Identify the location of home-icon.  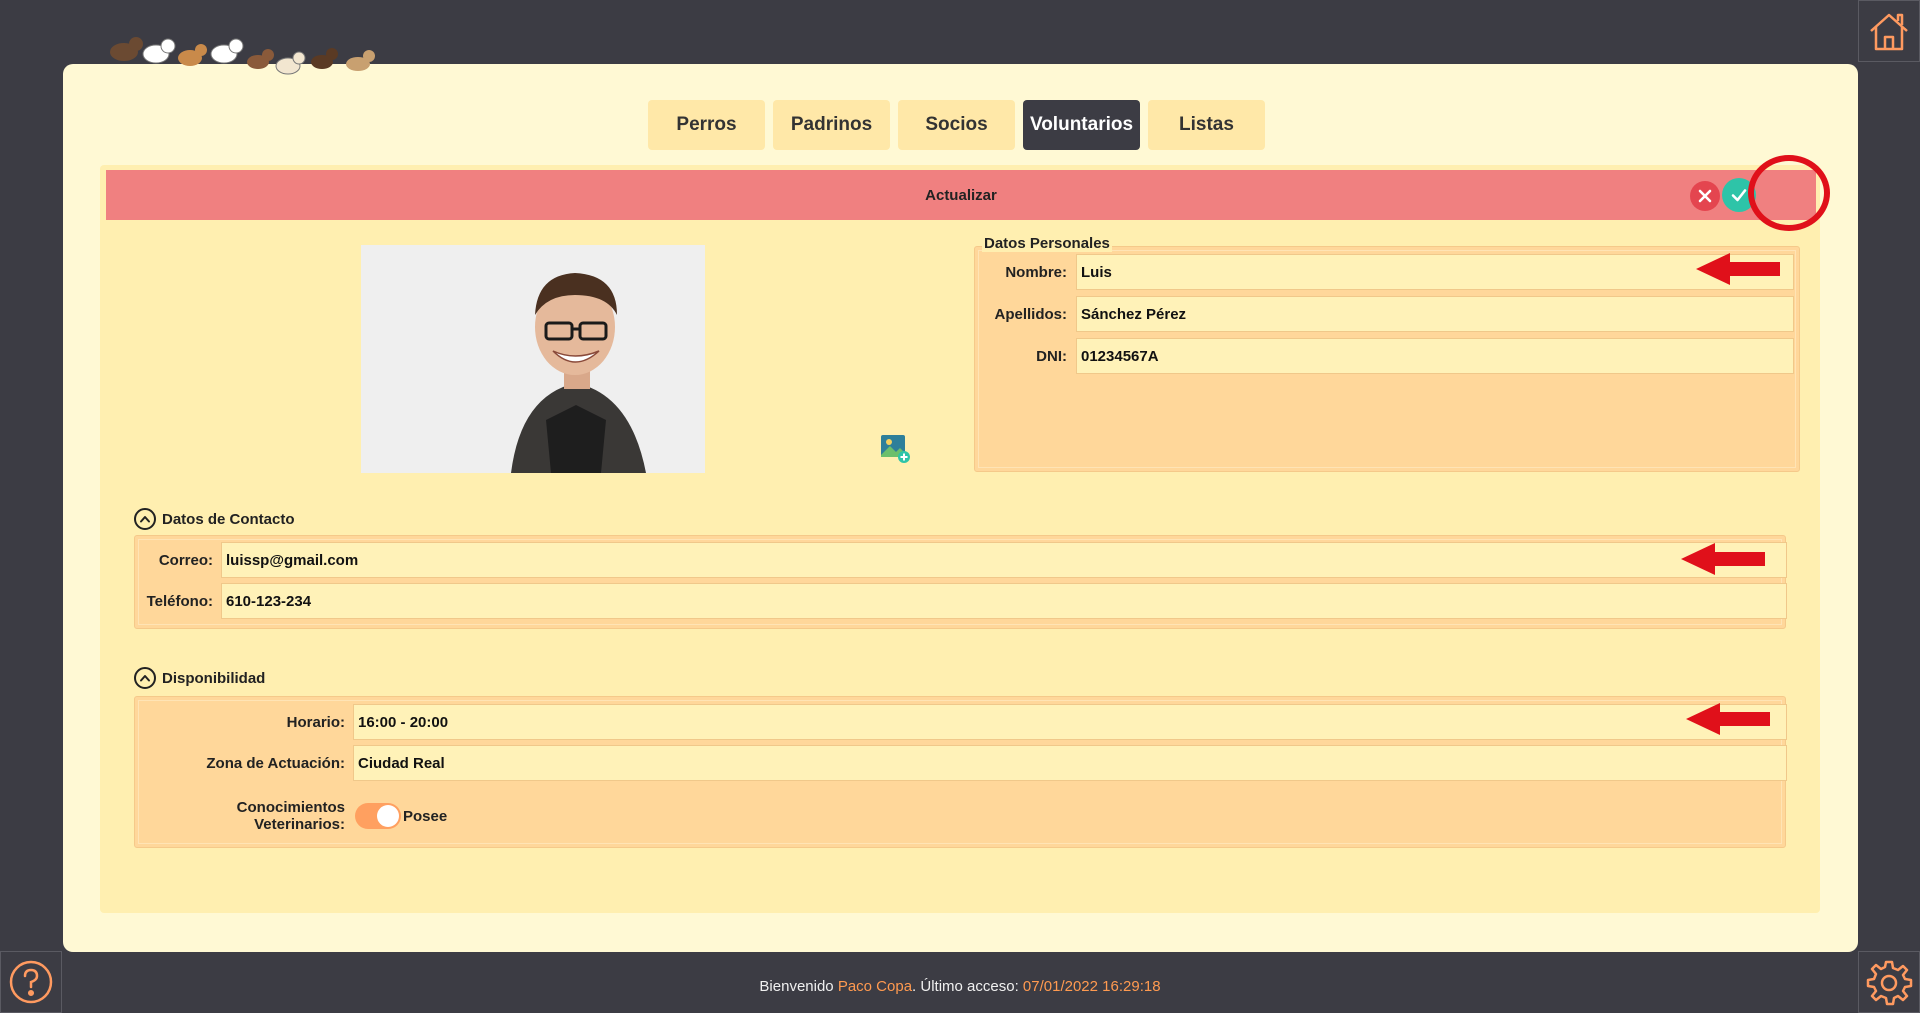
(1889, 32).